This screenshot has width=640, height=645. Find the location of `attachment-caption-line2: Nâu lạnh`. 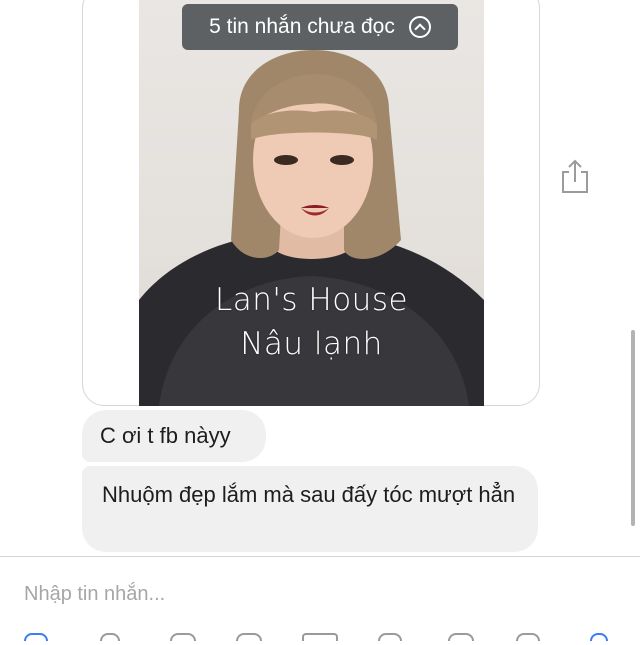

attachment-caption-line2: Nâu lạnh is located at coordinates (311, 344).